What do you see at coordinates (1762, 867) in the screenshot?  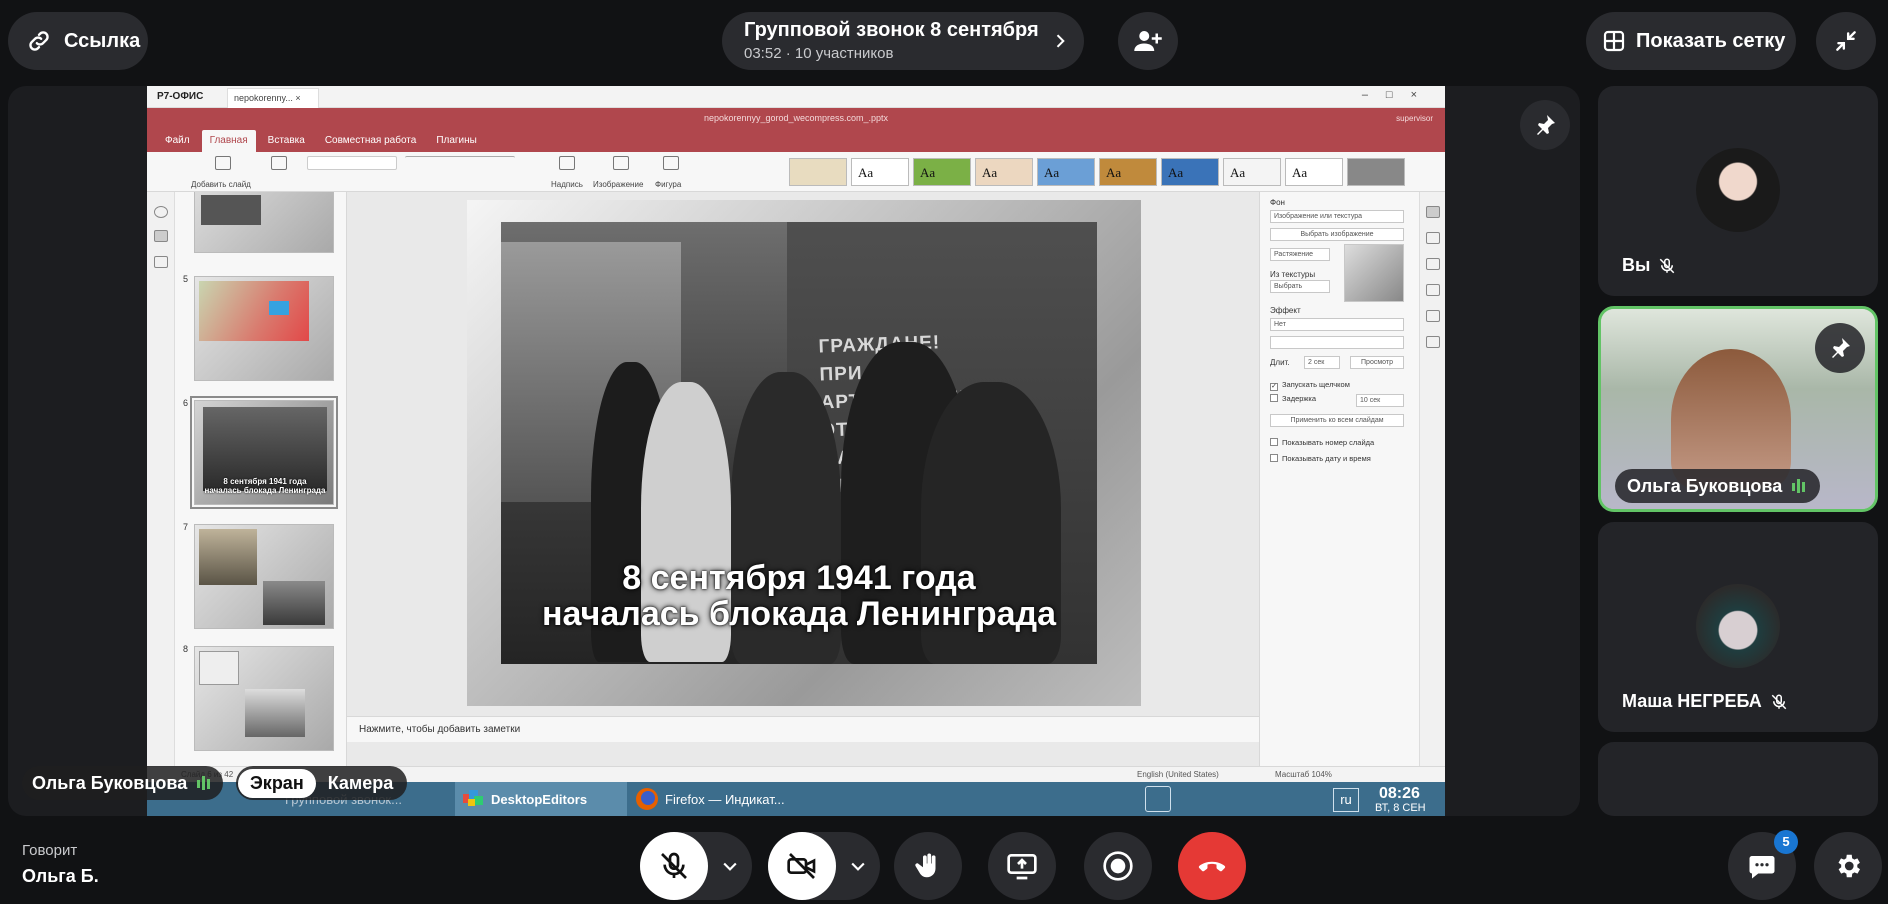 I see `chat-icon` at bounding box center [1762, 867].